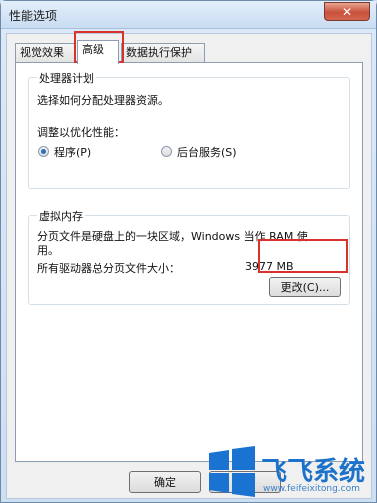  What do you see at coordinates (66, 78) in the screenshot?
I see `processor-scheduling-title: 处理器计划` at bounding box center [66, 78].